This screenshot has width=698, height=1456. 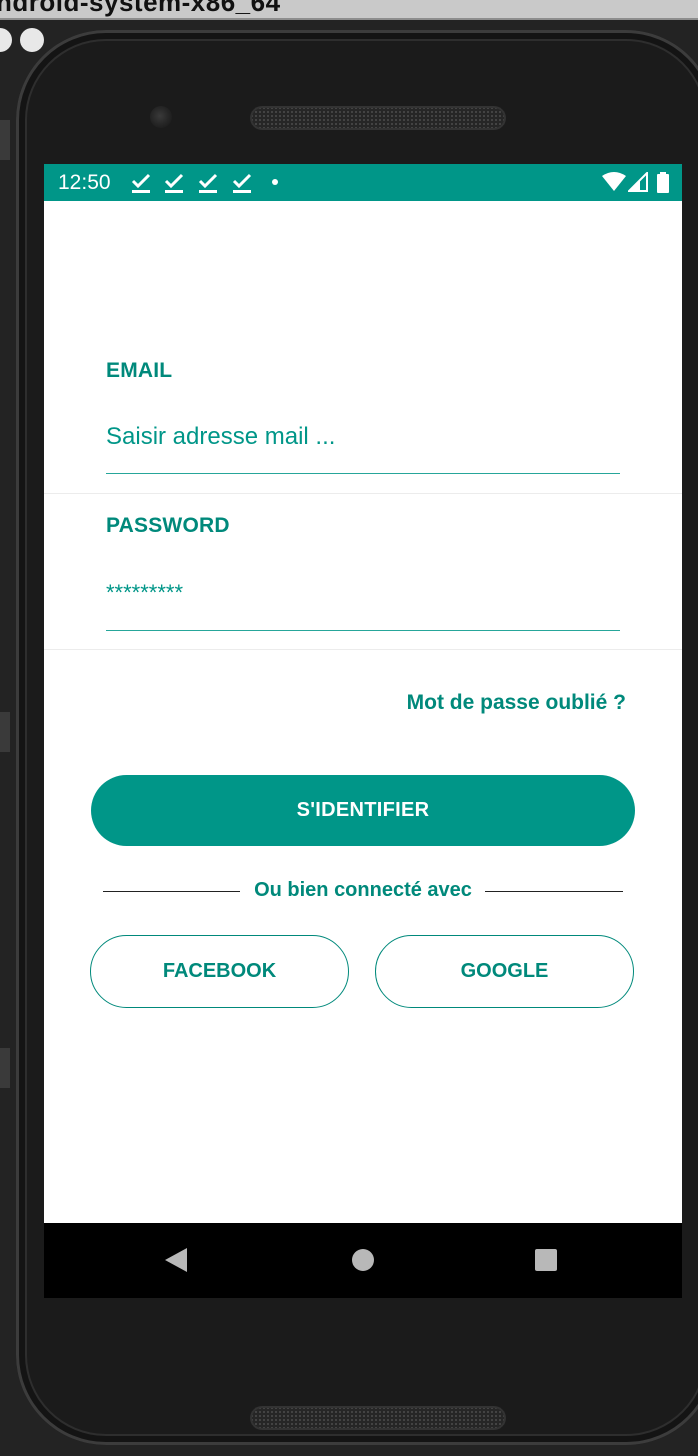 I want to click on bottom-speaker, so click(x=378, y=1418).